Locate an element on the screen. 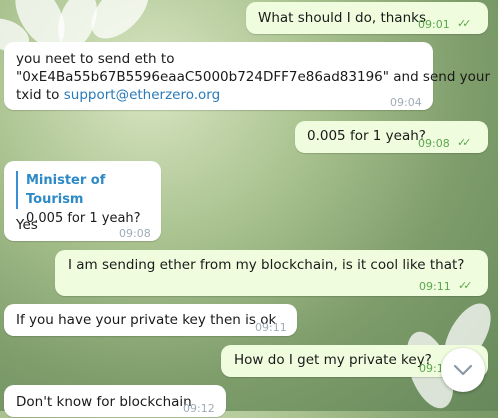  chevron-down-icon is located at coordinates (463, 370).